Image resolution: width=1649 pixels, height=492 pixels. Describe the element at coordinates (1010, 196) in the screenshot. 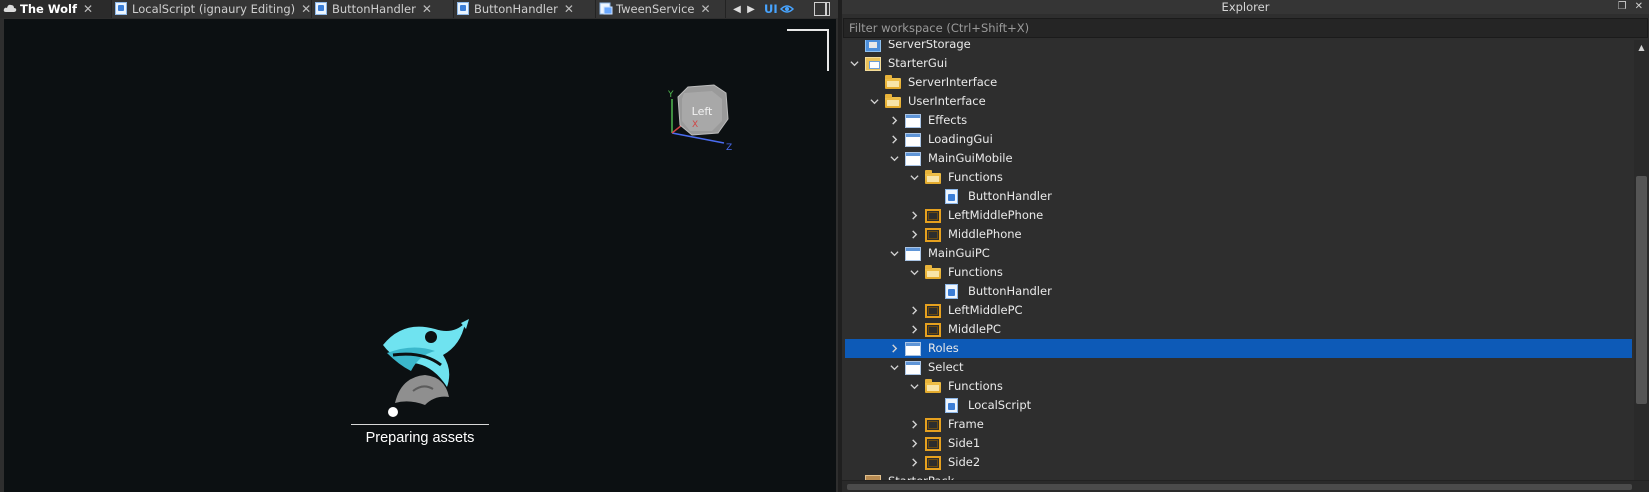

I see `explorer-item-label: ButtonHandler` at that location.